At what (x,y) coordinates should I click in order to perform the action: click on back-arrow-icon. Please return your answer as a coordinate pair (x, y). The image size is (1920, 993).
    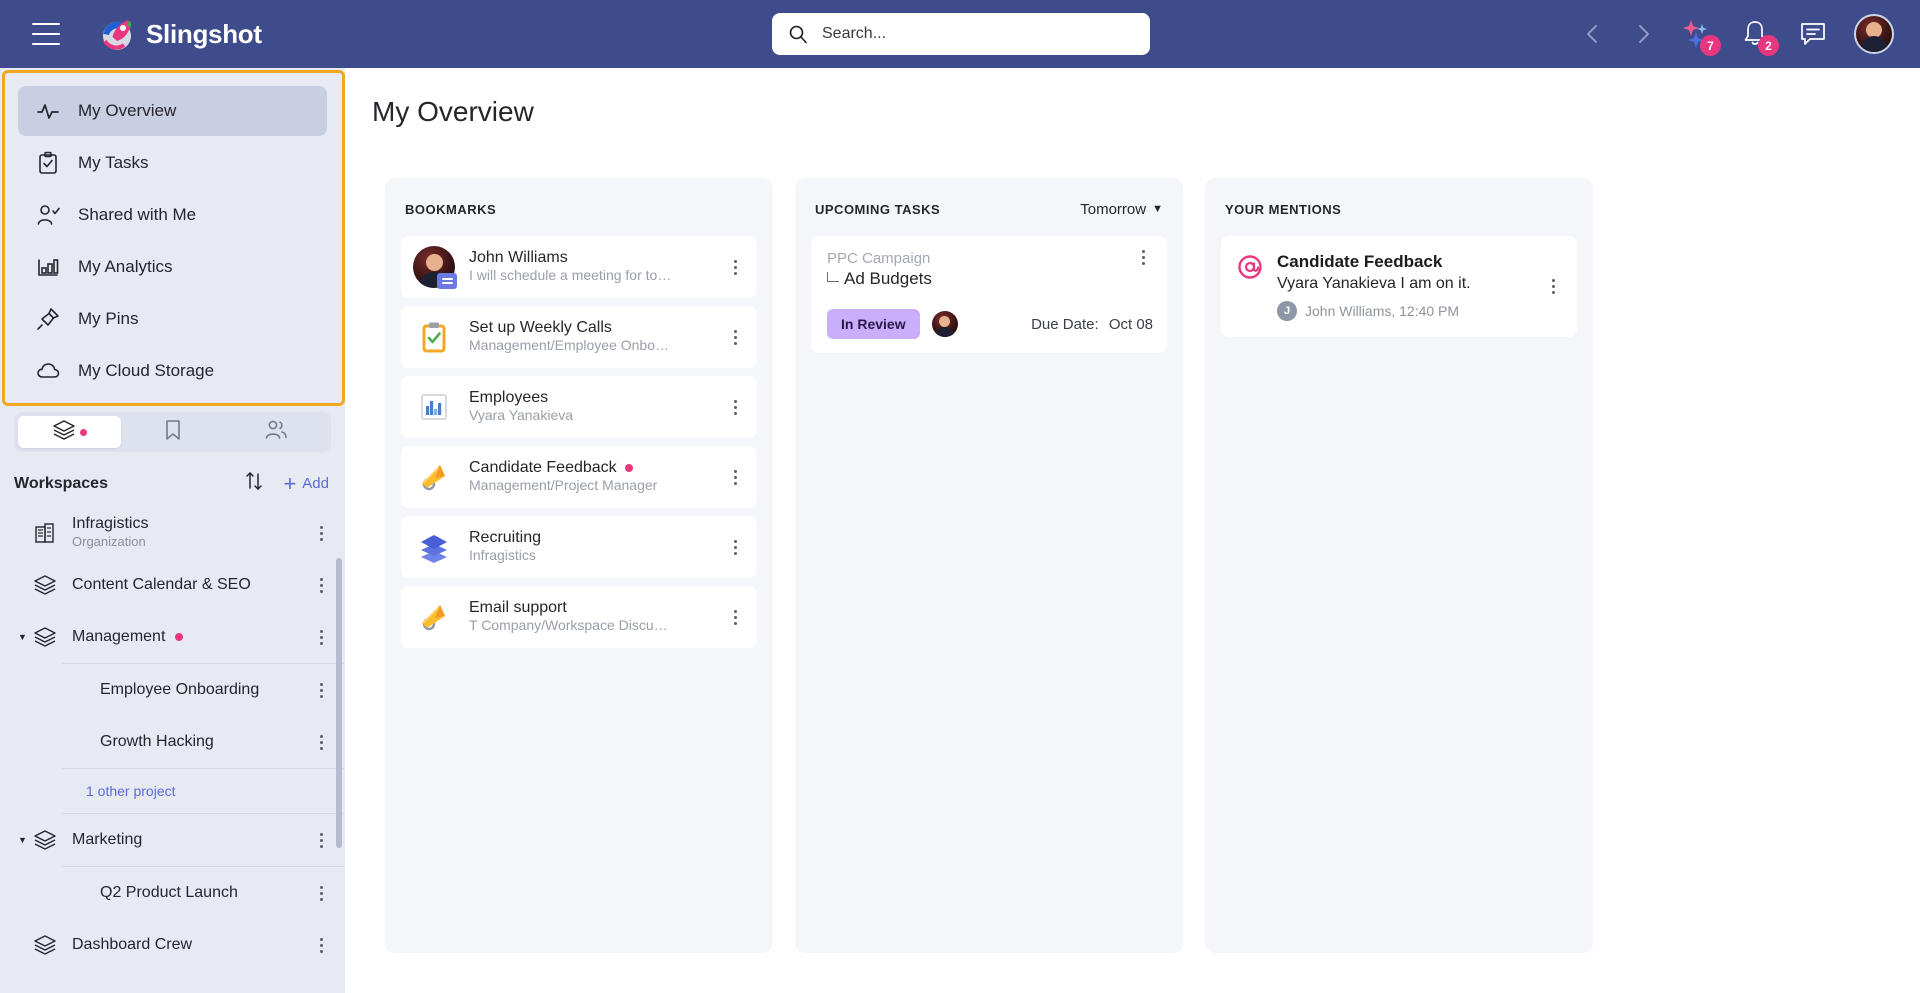
    Looking at the image, I should click on (1593, 34).